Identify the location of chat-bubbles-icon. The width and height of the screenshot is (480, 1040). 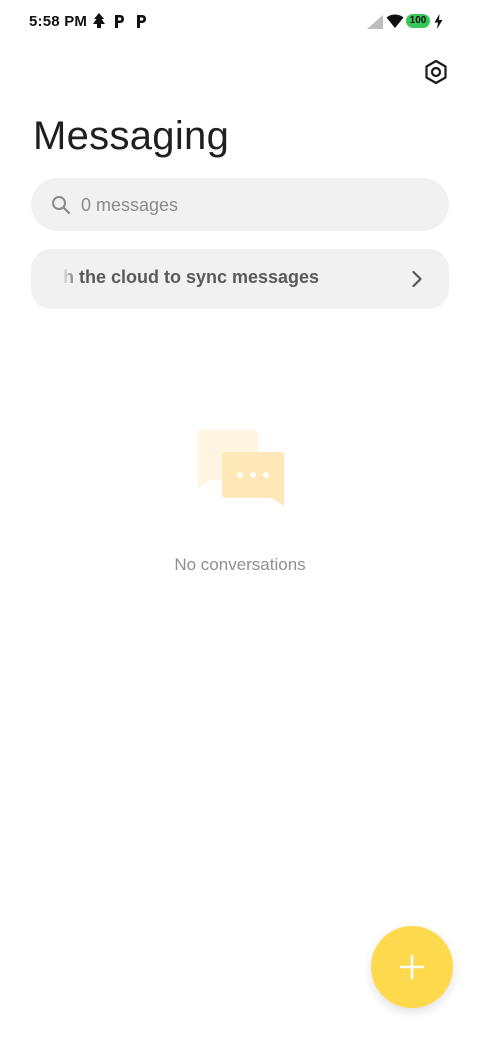
(241, 468).